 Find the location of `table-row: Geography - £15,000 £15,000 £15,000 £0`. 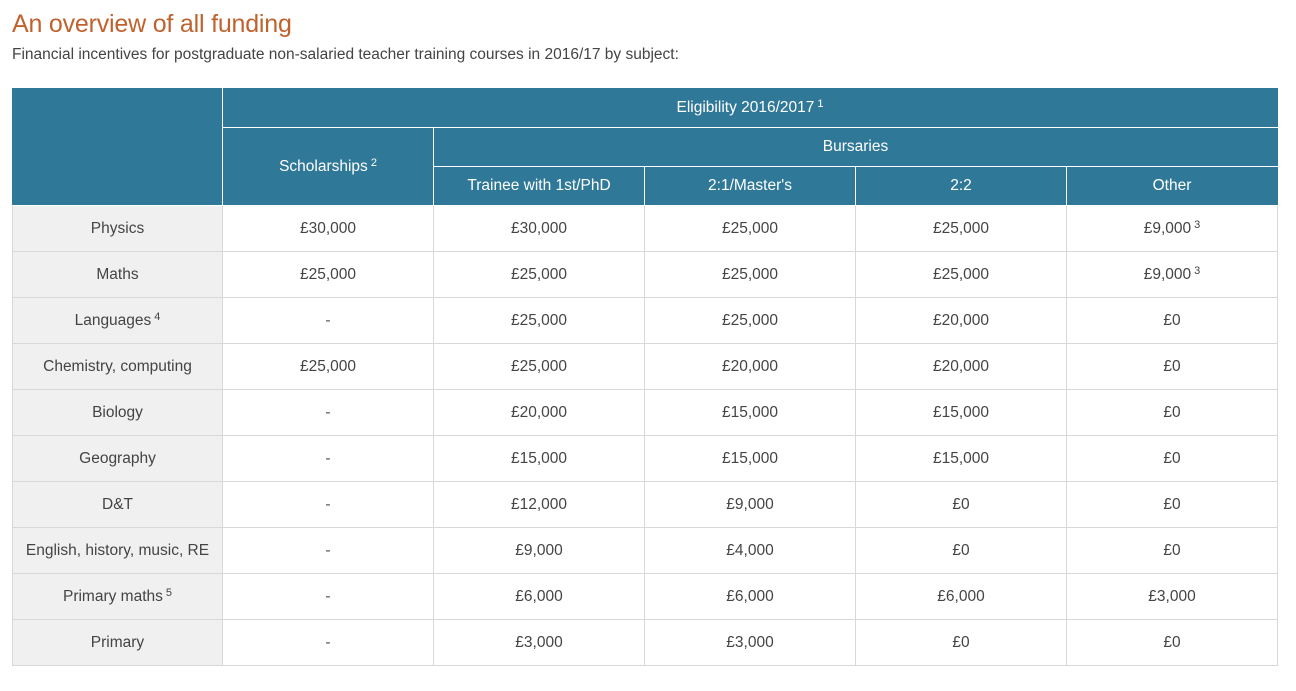

table-row: Geography - £15,000 £15,000 £15,000 £0 is located at coordinates (645, 458).